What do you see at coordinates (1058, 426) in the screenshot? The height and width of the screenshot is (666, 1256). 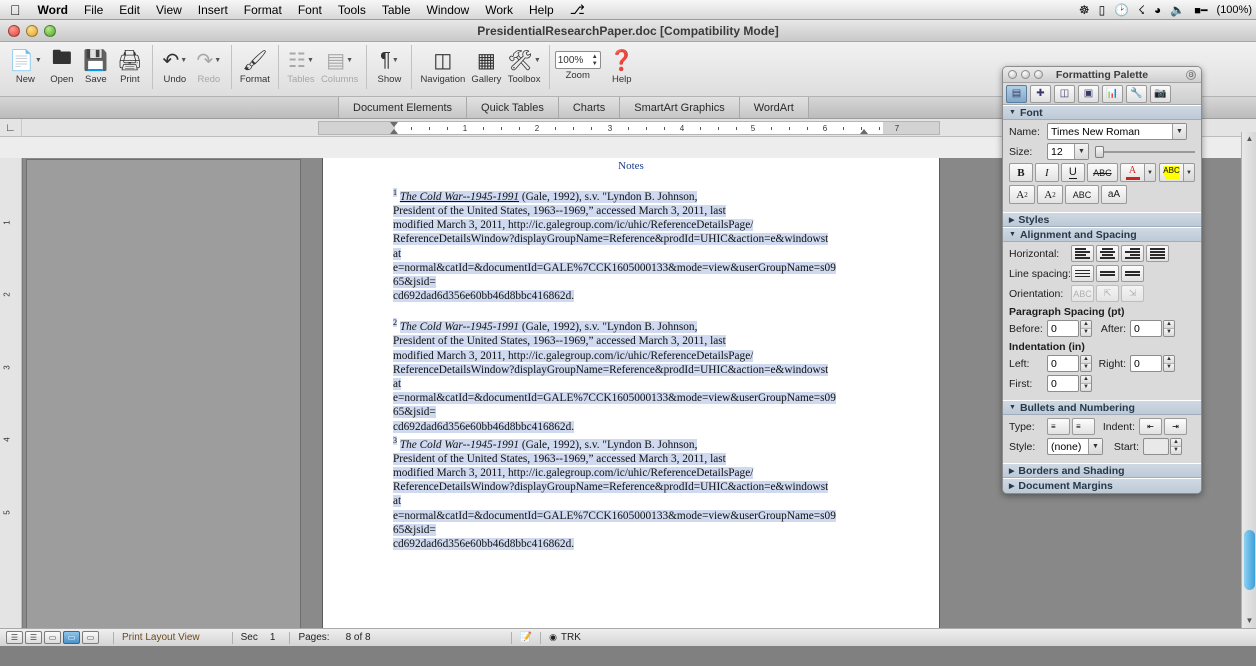 I see `bulleted-list-button: ≡` at bounding box center [1058, 426].